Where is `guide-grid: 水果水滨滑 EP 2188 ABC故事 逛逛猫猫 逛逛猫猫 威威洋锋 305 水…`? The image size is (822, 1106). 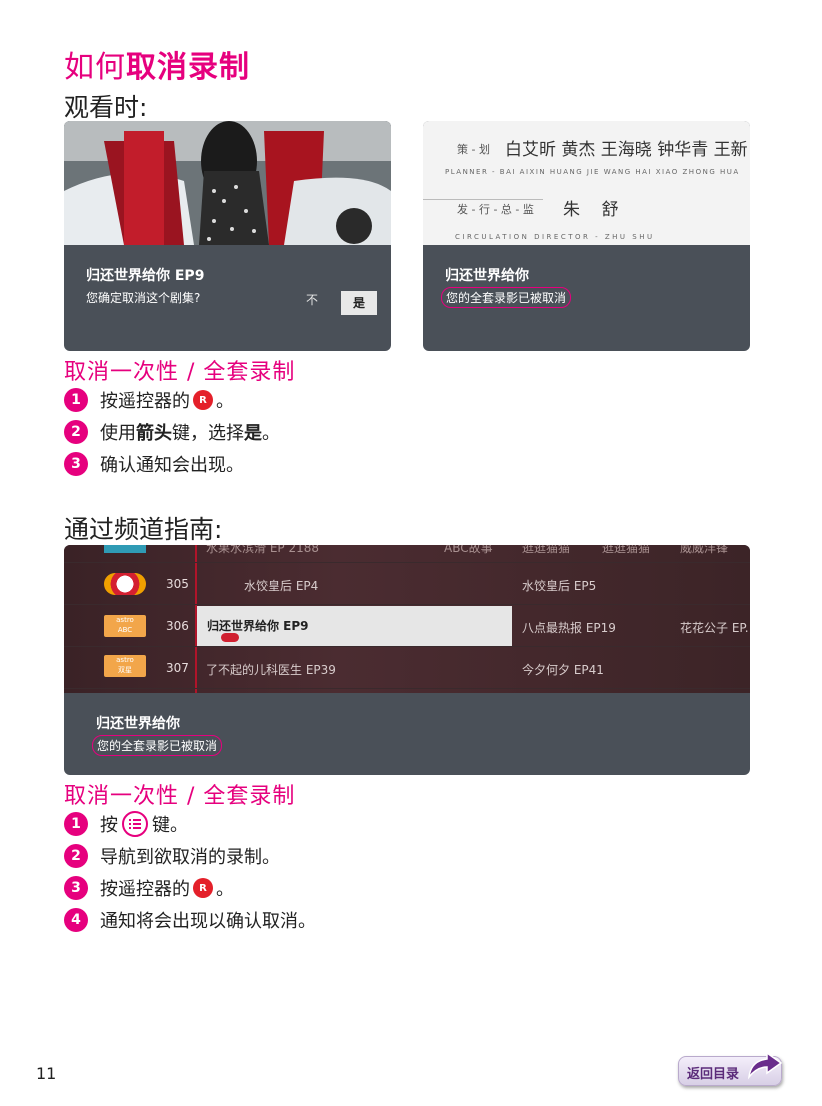
guide-grid: 水果水滨滑 EP 2188 ABC故事 逛逛猫猫 逛逛猫猫 威威洋锋 305 水… is located at coordinates (407, 619).